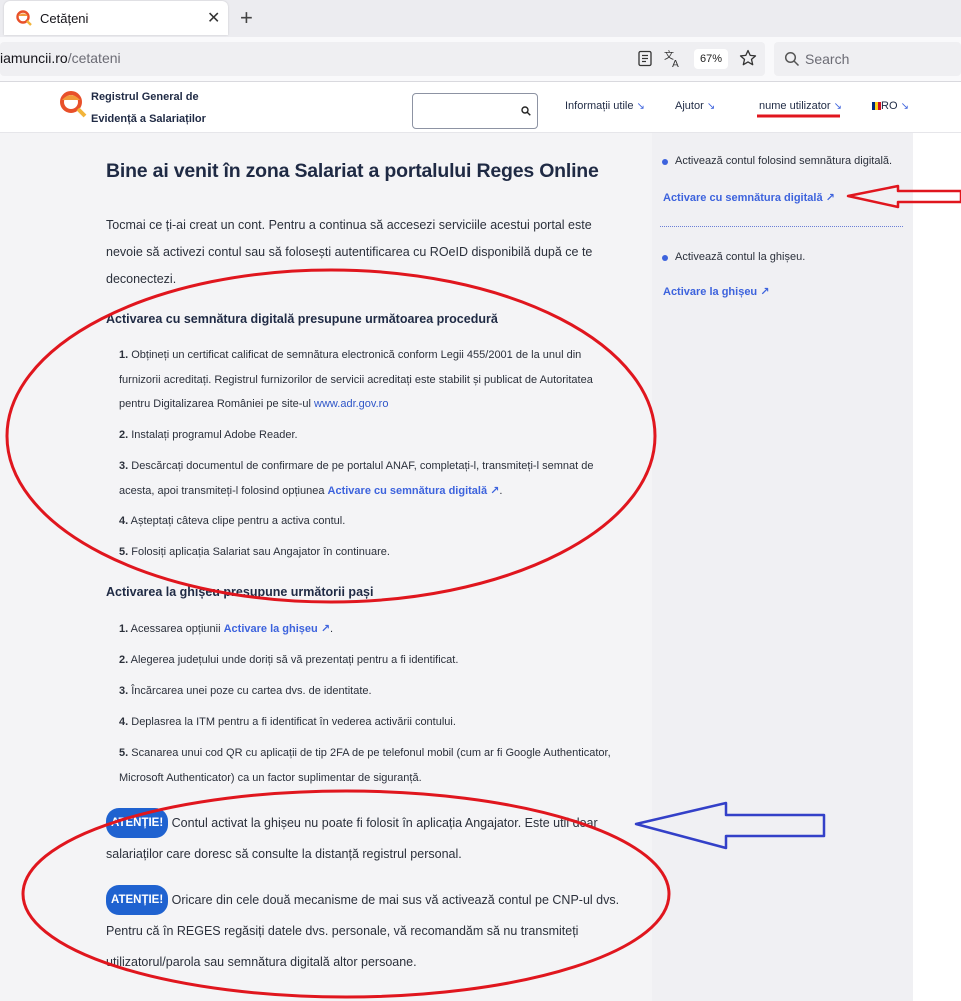 This screenshot has height=1001, width=961. Describe the element at coordinates (246, 18) in the screenshot. I see `new-tab-button: +` at that location.